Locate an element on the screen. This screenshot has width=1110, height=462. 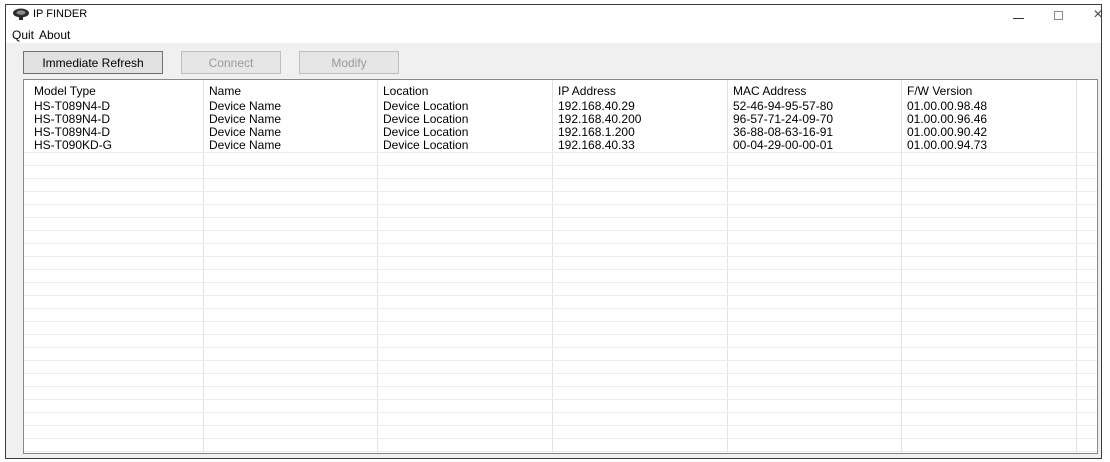
column-header-ip-address: IP Address is located at coordinates (587, 91).